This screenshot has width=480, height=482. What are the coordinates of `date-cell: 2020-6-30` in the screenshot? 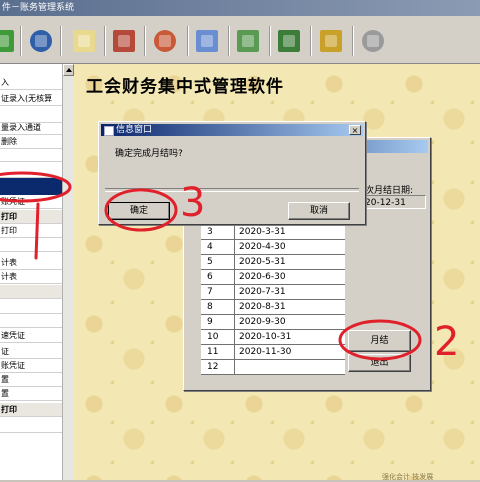 It's located at (262, 277).